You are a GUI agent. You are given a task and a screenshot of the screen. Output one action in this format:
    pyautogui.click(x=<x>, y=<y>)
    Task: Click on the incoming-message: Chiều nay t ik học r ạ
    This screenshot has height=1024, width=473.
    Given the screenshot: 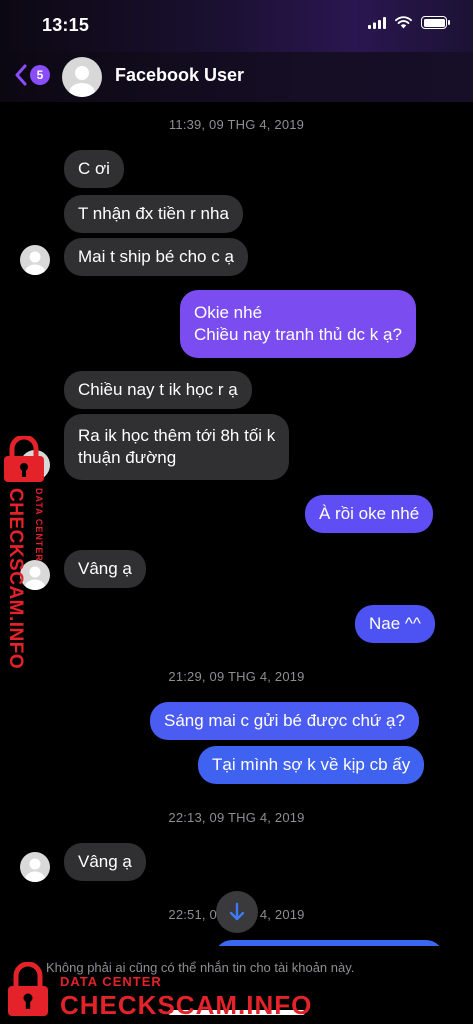 What is the action you would take?
    pyautogui.click(x=158, y=390)
    